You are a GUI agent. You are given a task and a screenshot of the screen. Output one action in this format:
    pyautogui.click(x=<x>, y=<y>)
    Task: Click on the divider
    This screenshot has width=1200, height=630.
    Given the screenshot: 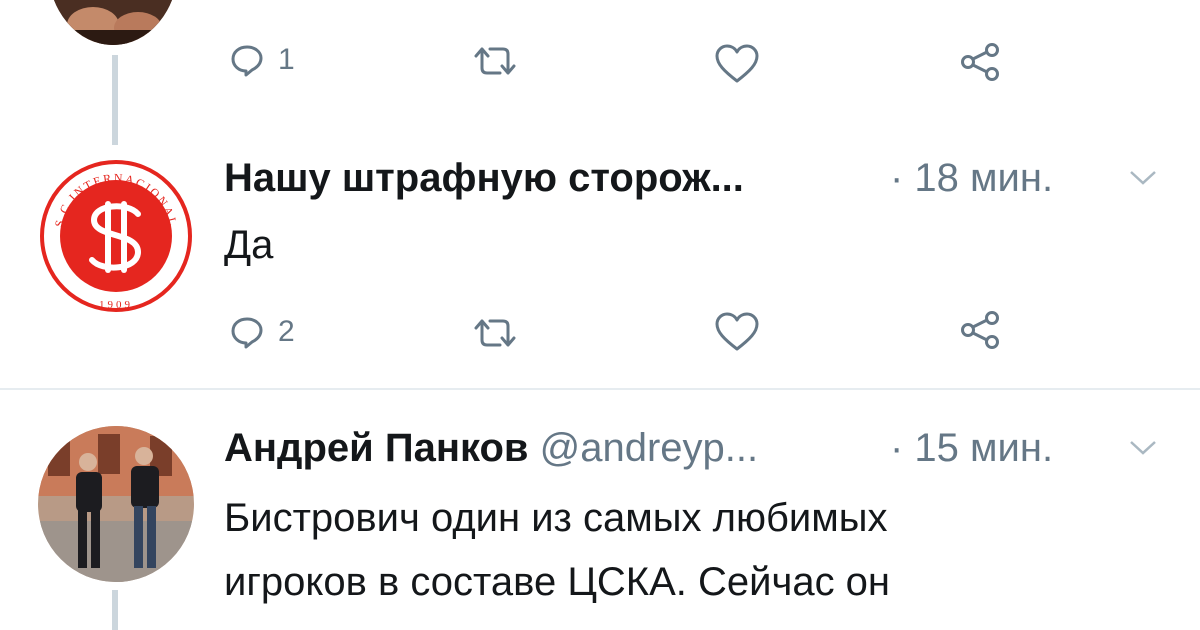 What is the action you would take?
    pyautogui.click(x=600, y=389)
    